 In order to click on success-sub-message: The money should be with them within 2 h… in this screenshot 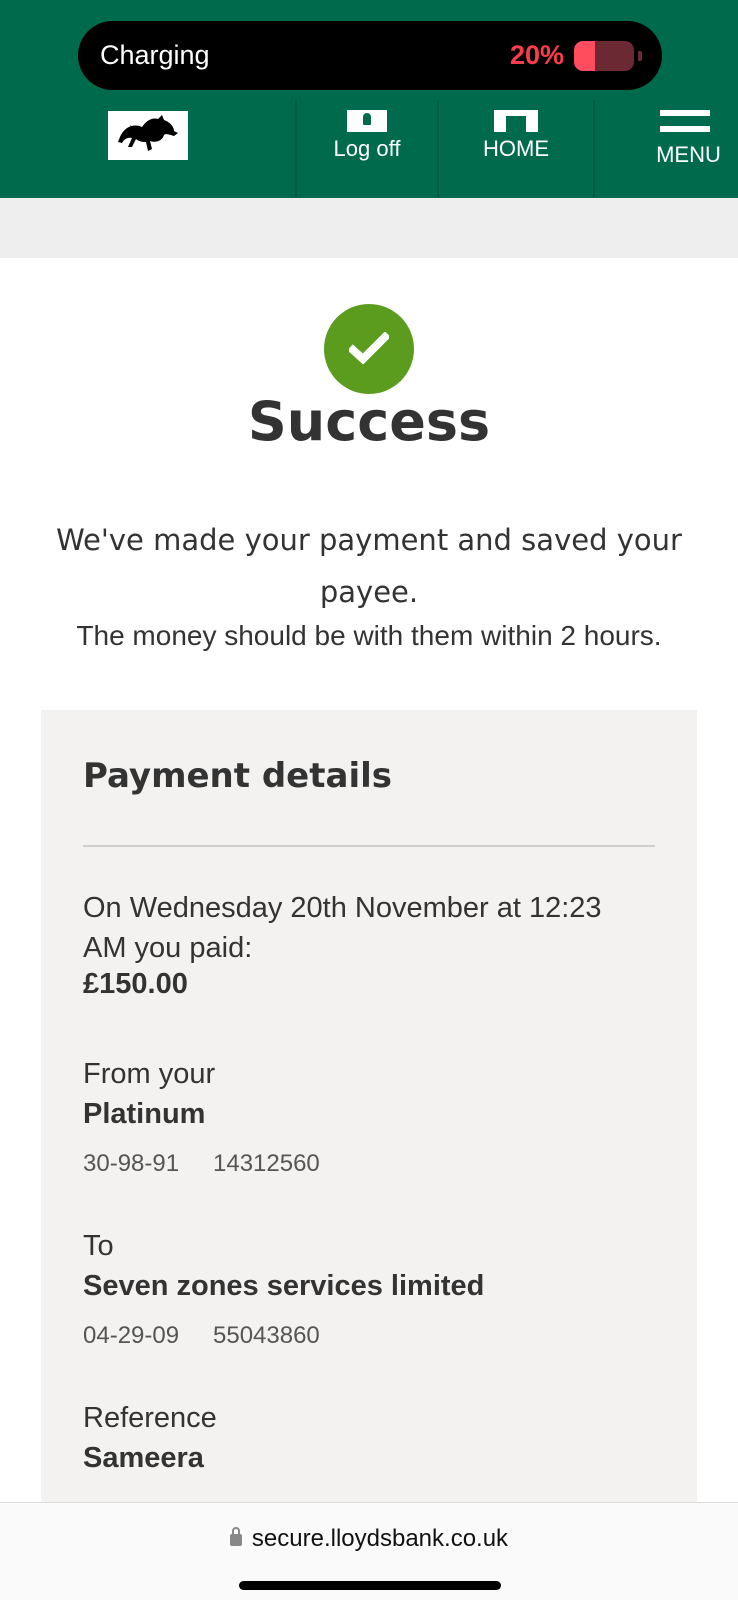, I will do `click(369, 635)`.